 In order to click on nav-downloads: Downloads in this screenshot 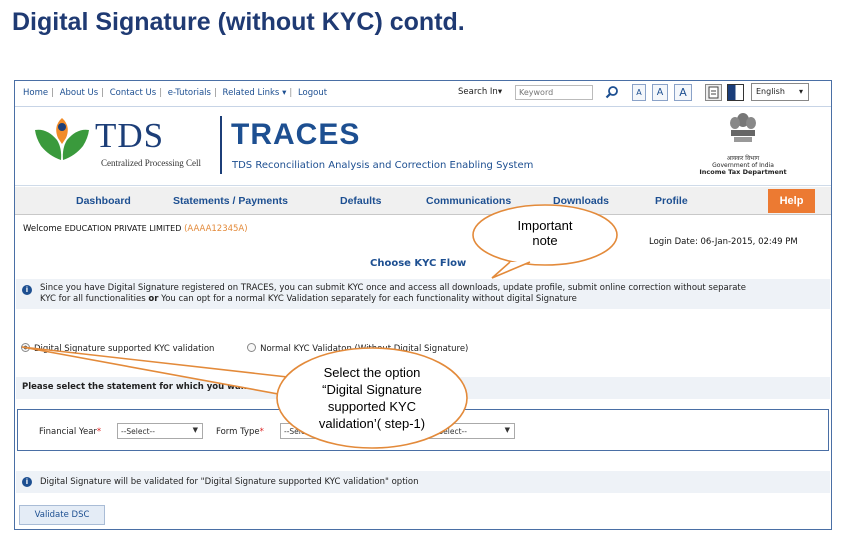, I will do `click(581, 201)`.